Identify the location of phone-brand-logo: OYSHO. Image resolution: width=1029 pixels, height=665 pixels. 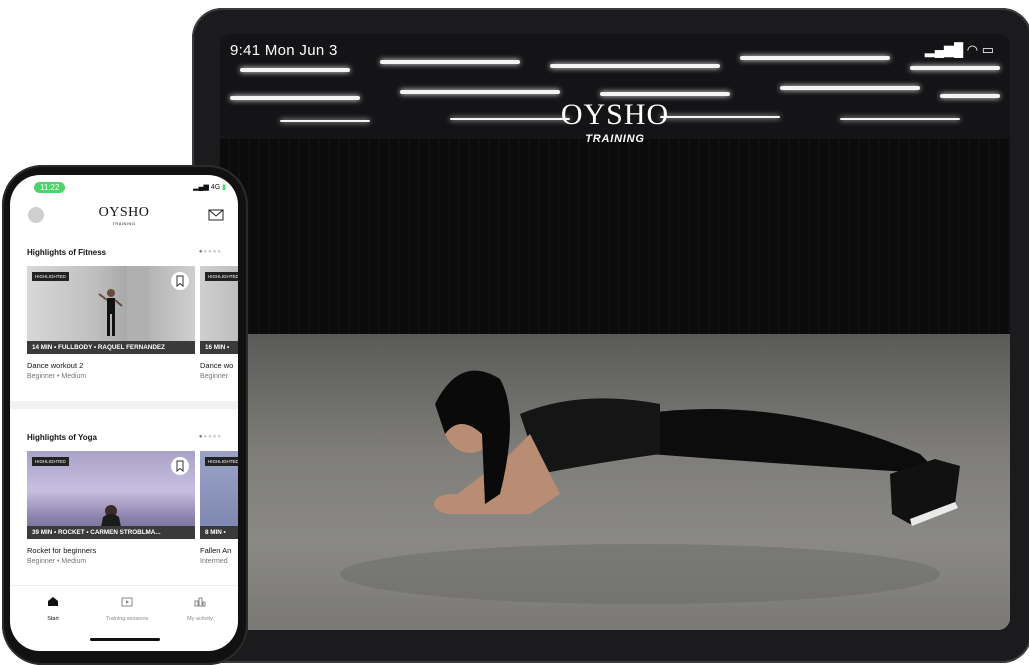
(124, 212).